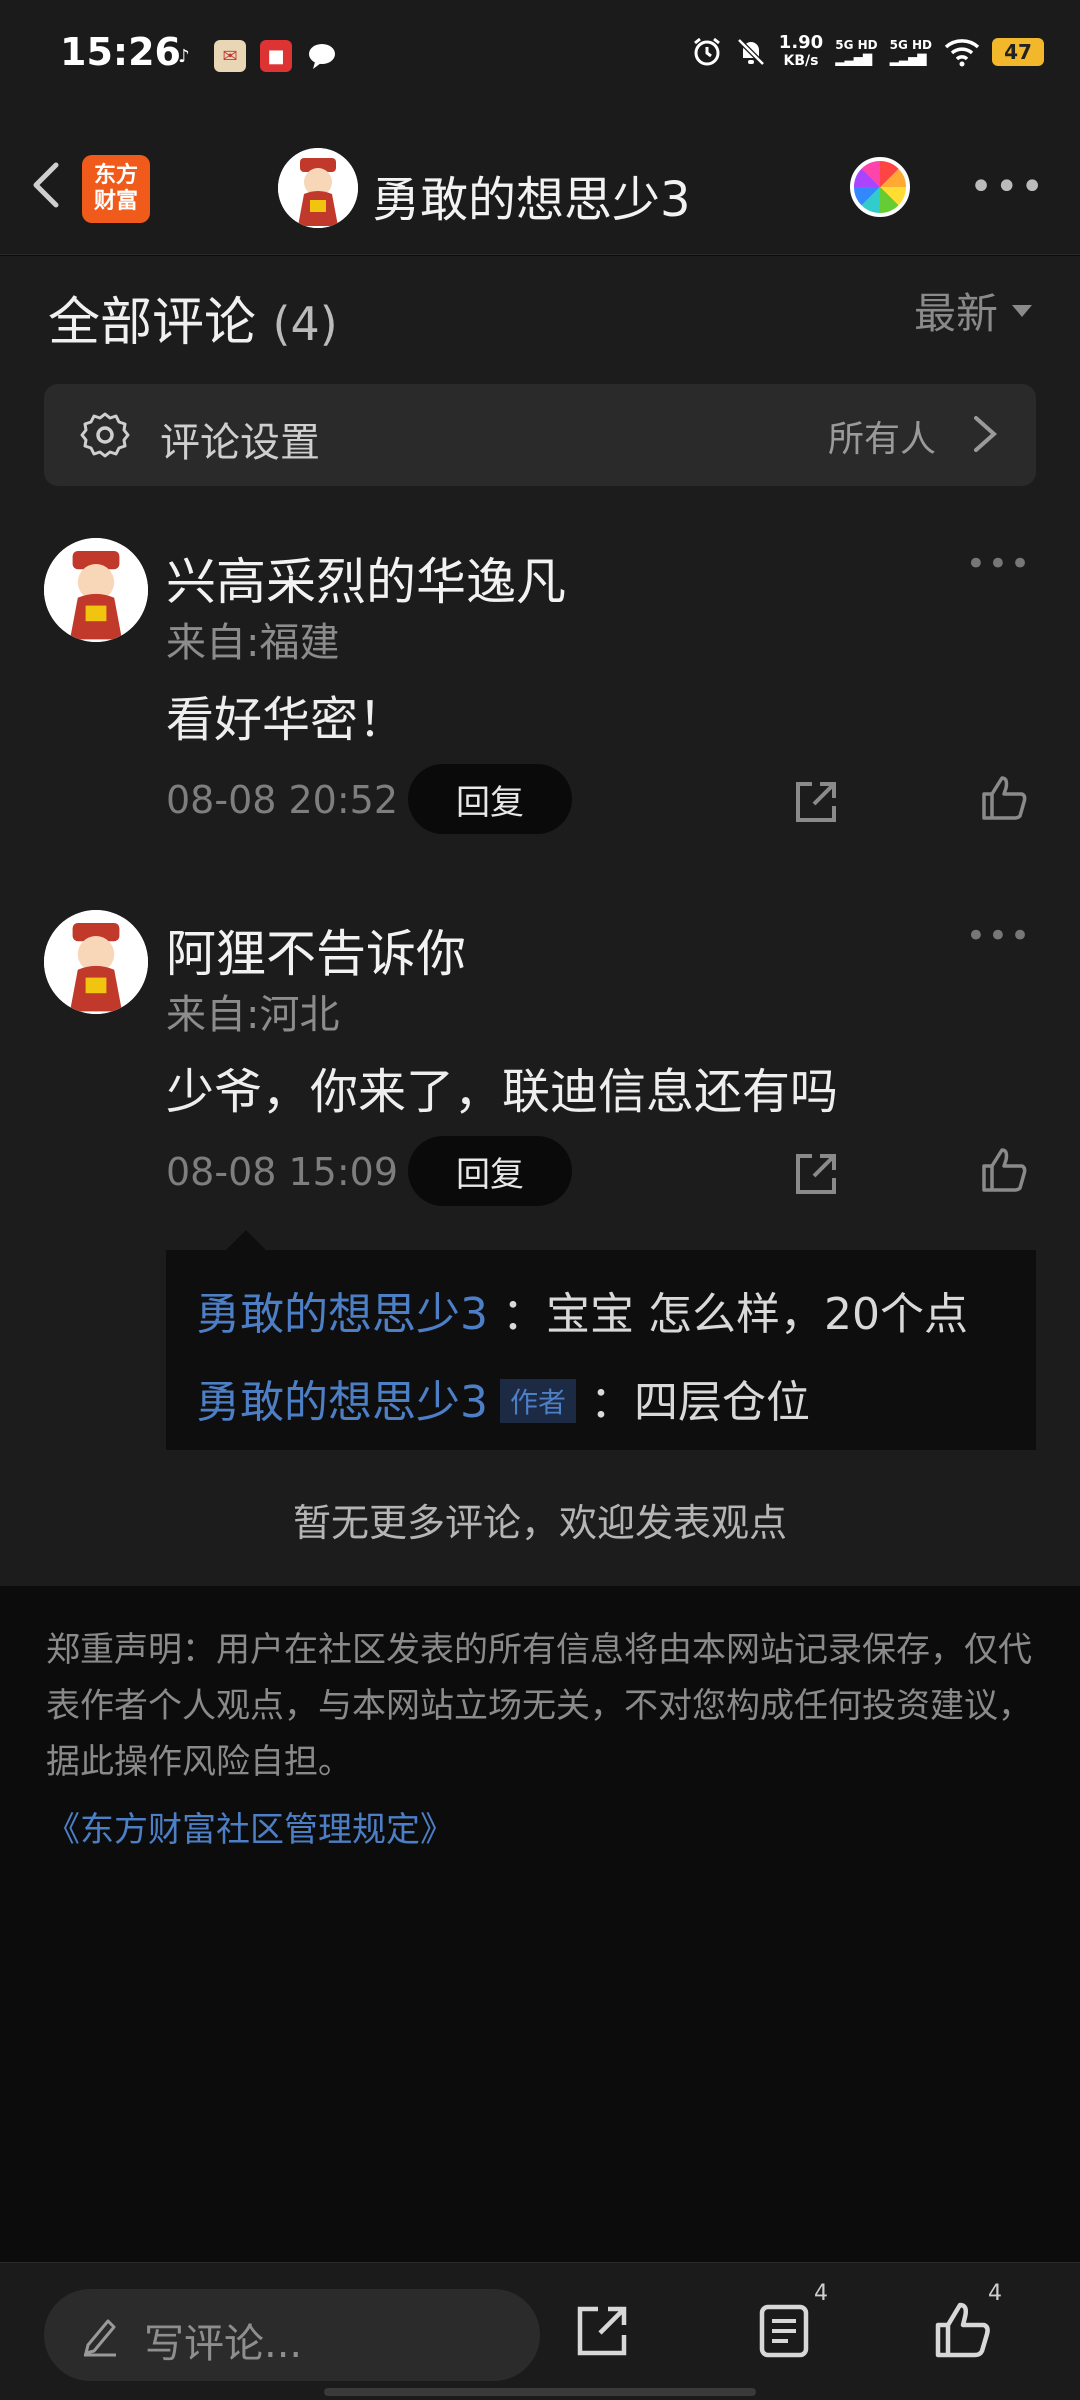 Image resolution: width=1080 pixels, height=2400 pixels. I want to click on author-avatar, so click(318, 188).